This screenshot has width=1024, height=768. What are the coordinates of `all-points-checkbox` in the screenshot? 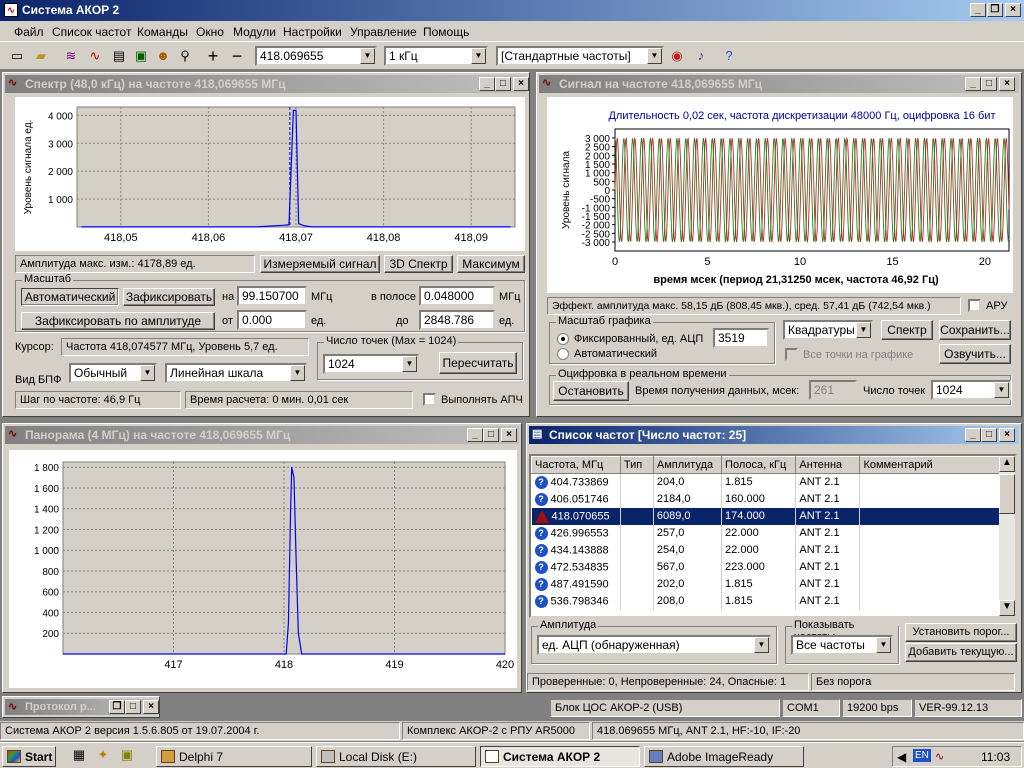 It's located at (791, 354).